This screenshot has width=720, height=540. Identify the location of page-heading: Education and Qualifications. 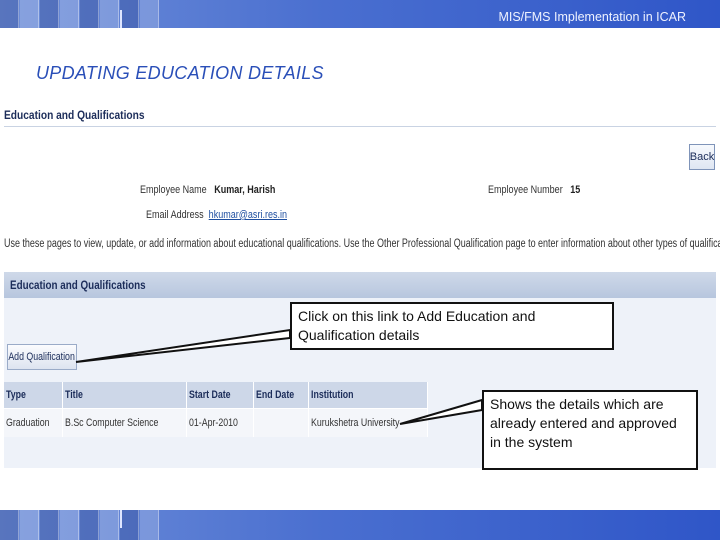
(74, 115).